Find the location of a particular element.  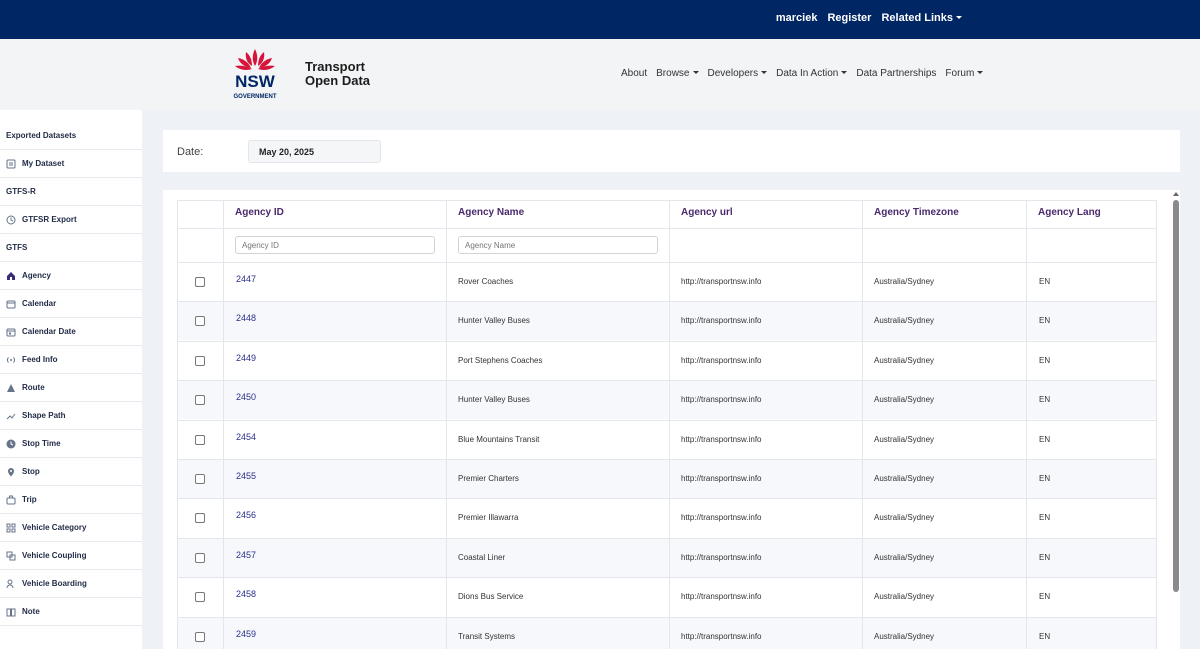

date-label: Date: is located at coordinates (190, 152).